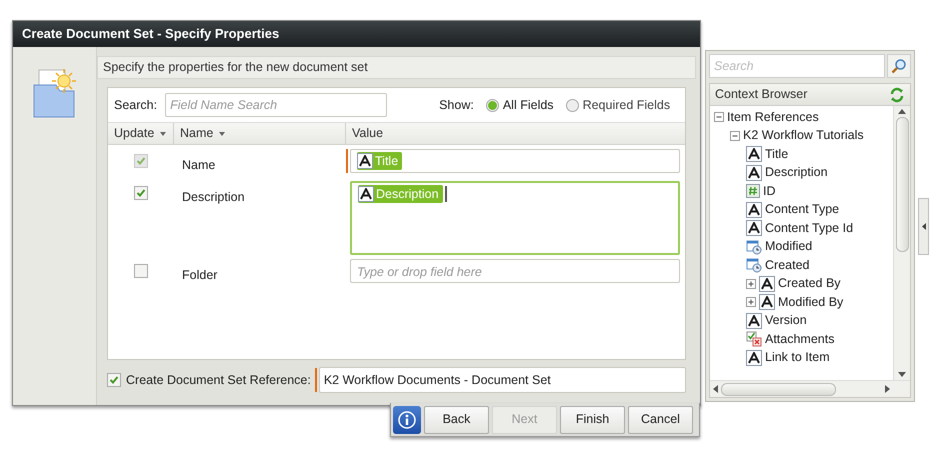 The image size is (937, 471). What do you see at coordinates (456, 420) in the screenshot?
I see `dialog-button: Back` at bounding box center [456, 420].